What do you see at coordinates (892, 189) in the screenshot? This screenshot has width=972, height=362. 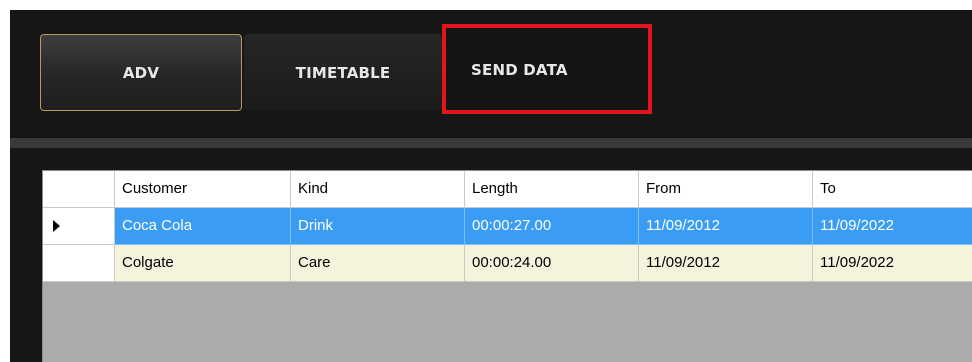 I see `column-header-to: To` at bounding box center [892, 189].